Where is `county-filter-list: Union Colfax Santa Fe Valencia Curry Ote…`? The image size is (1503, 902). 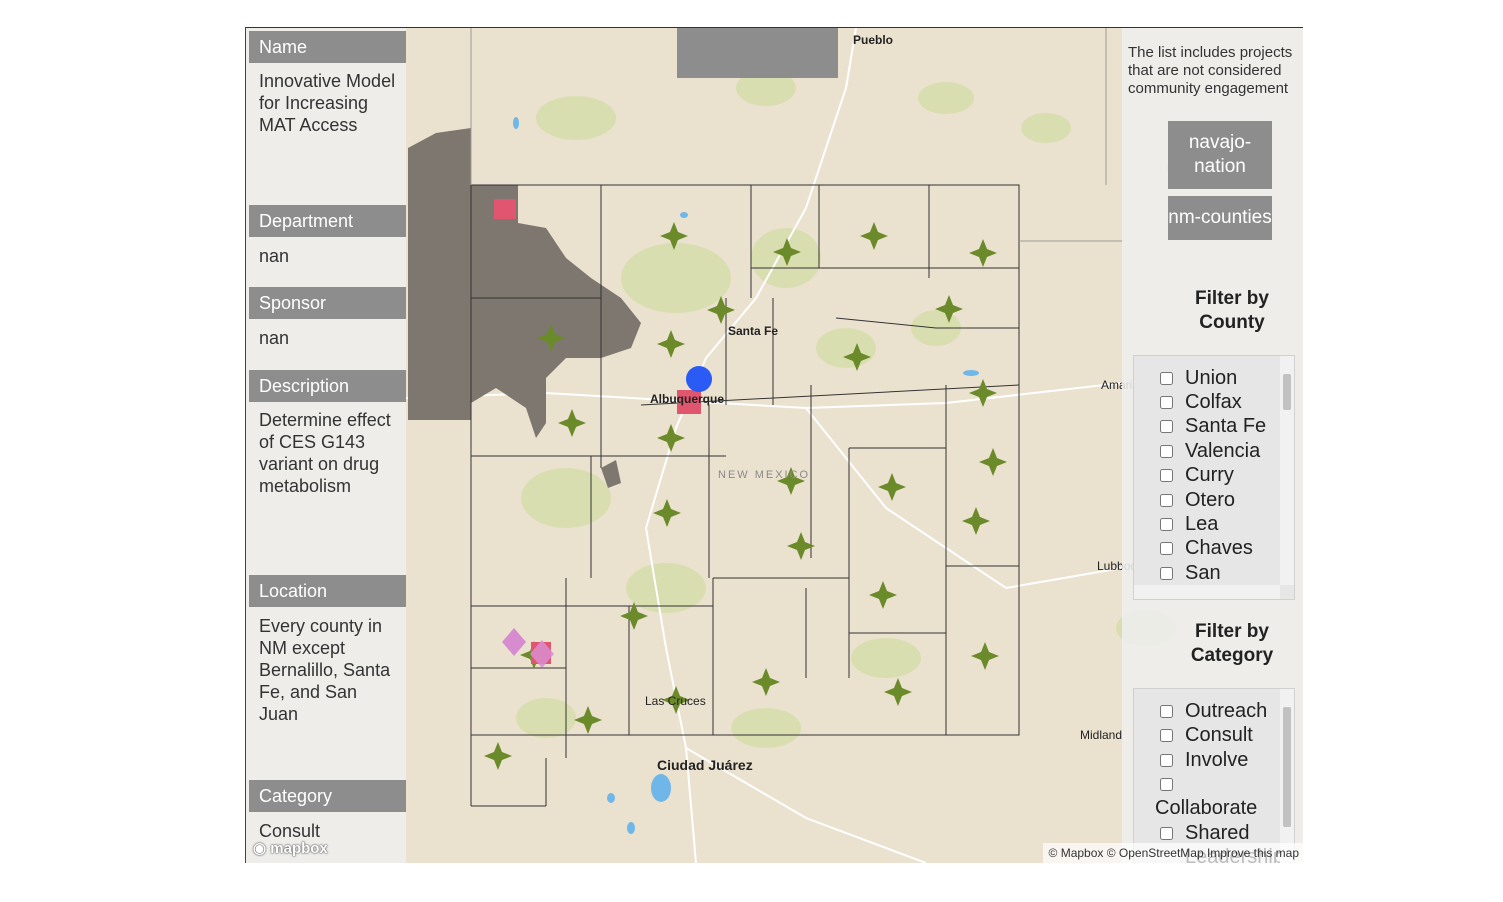 county-filter-list: Union Colfax Santa Fe Valencia Curry Ote… is located at coordinates (1214, 477).